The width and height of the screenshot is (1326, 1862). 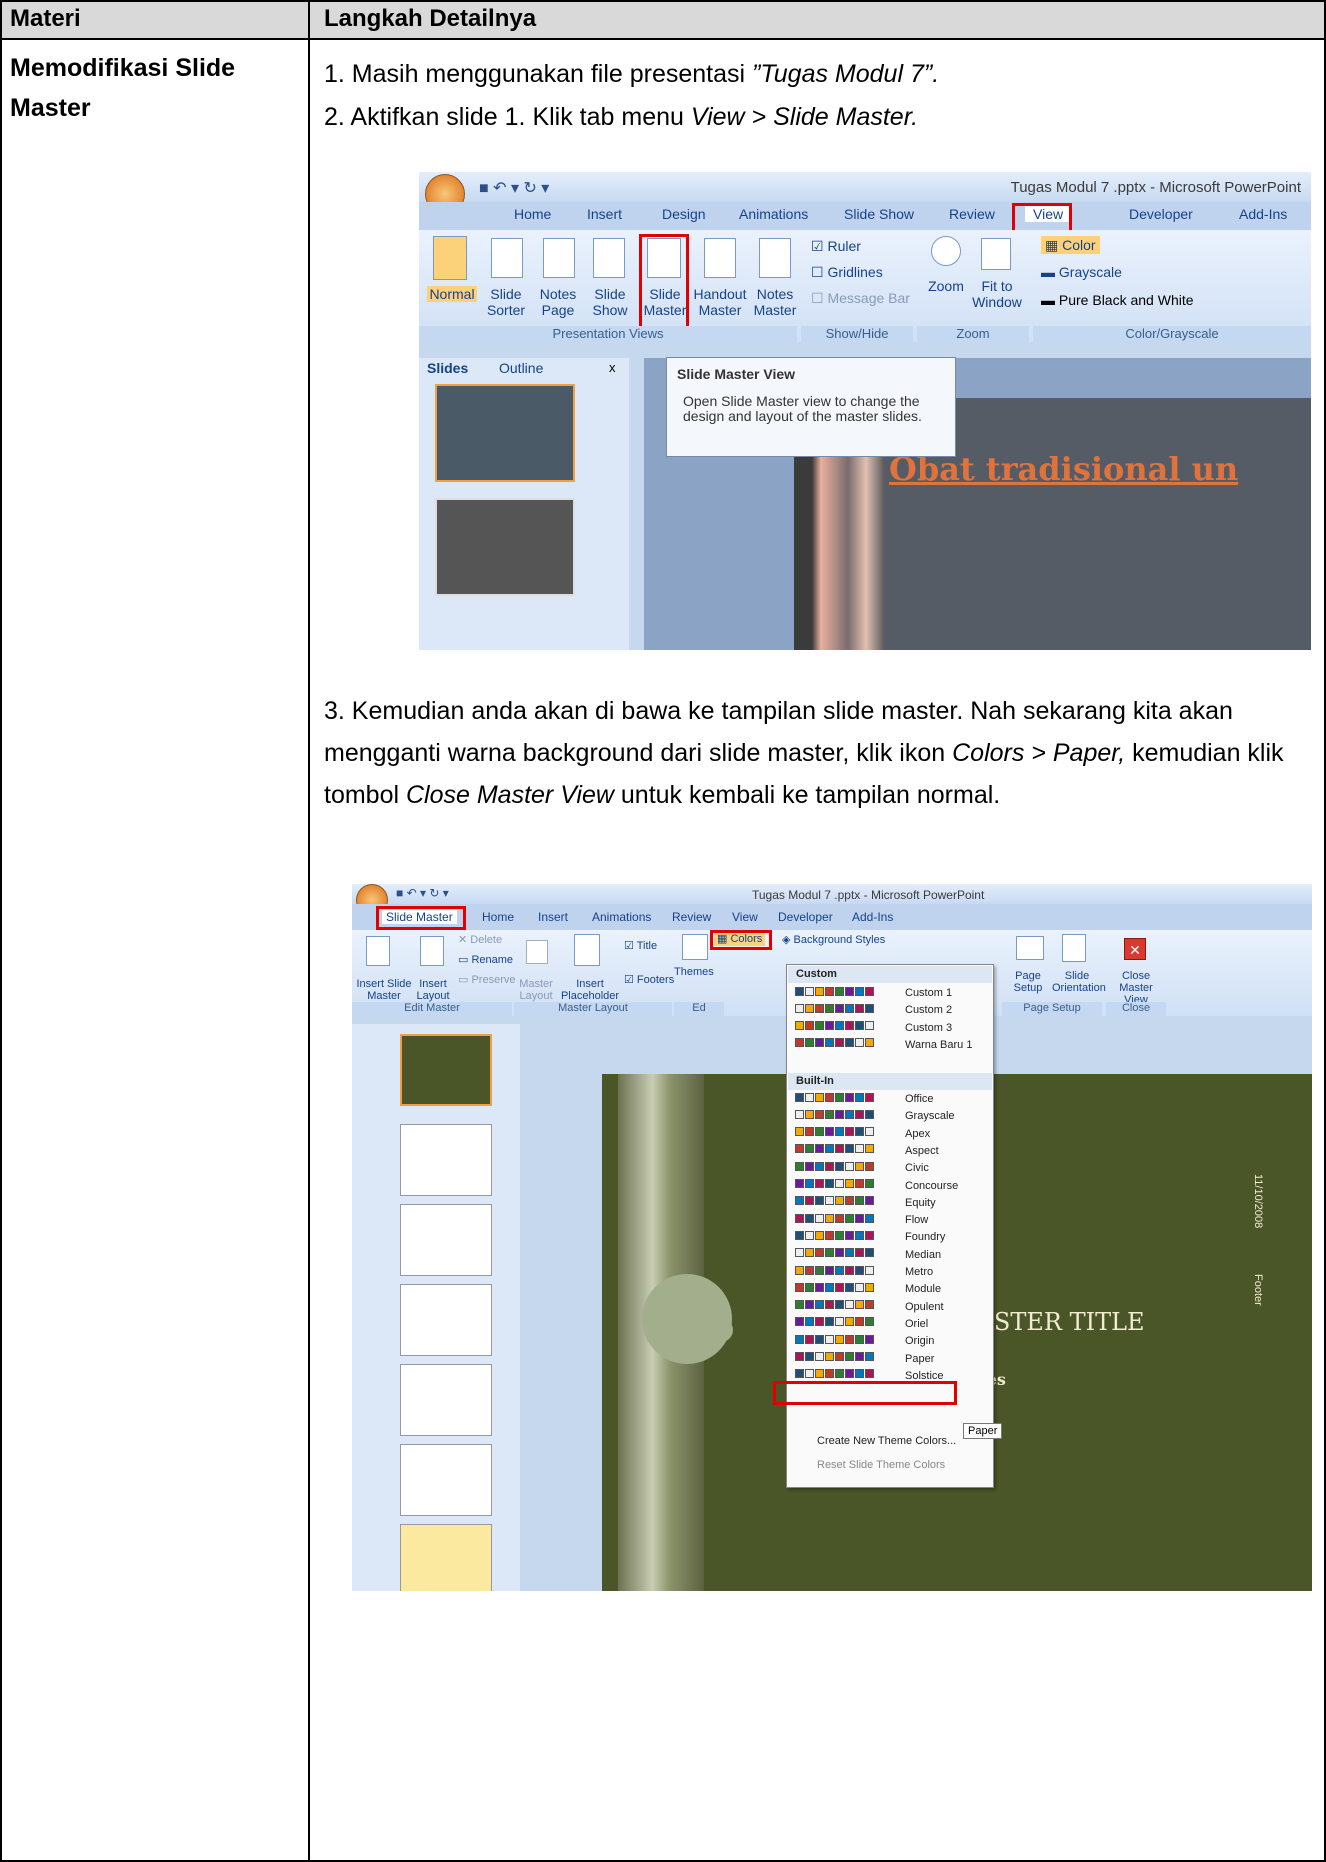 I want to click on color-scheme-option: Flow, so click(x=893, y=1220).